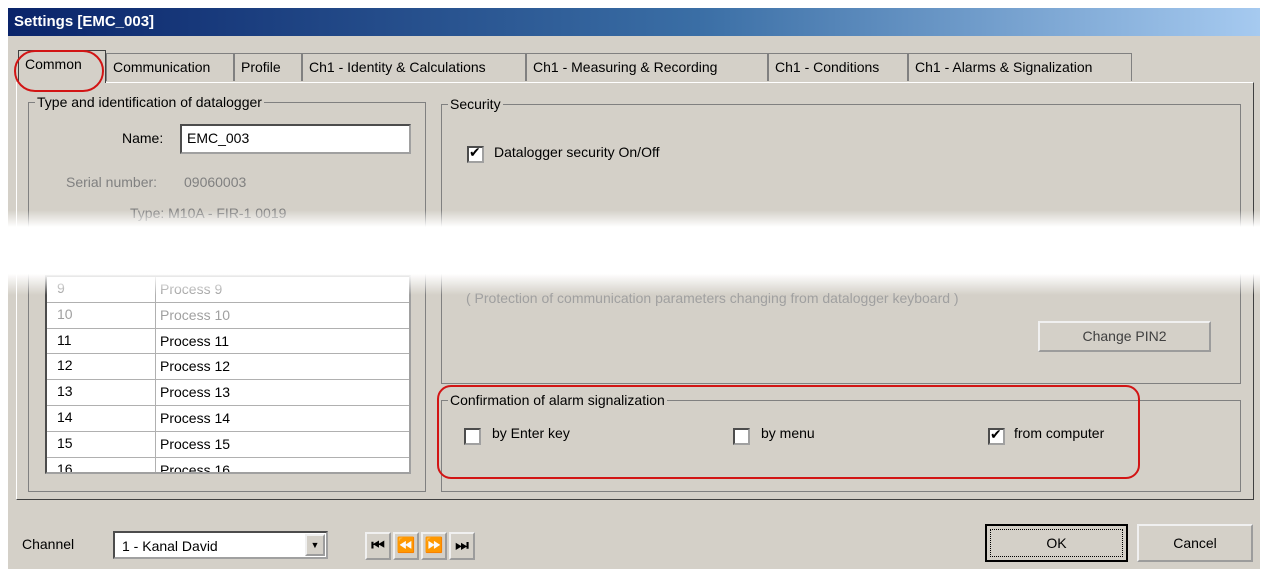 The height and width of the screenshot is (571, 1268). Describe the element at coordinates (577, 152) in the screenshot. I see `security-checkbox-label: Datalogger security On/Off` at that location.